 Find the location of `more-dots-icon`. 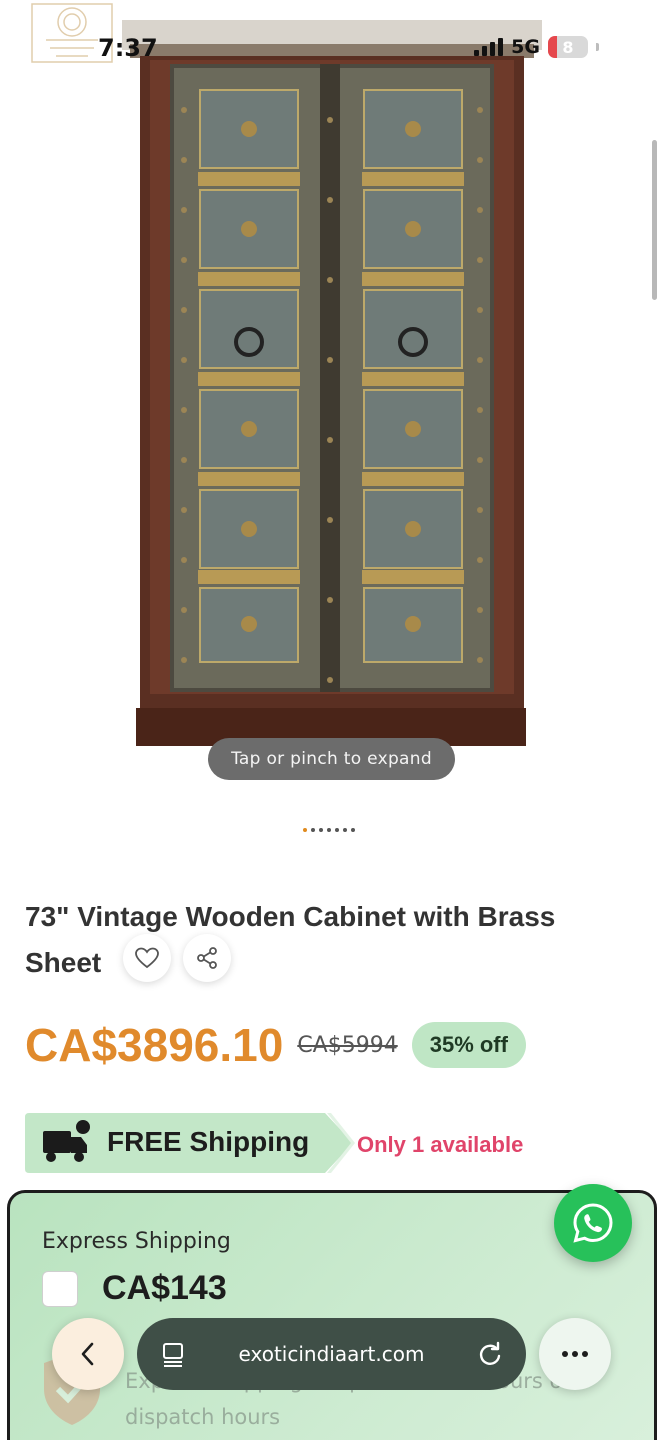

more-dots-icon is located at coordinates (575, 1354).